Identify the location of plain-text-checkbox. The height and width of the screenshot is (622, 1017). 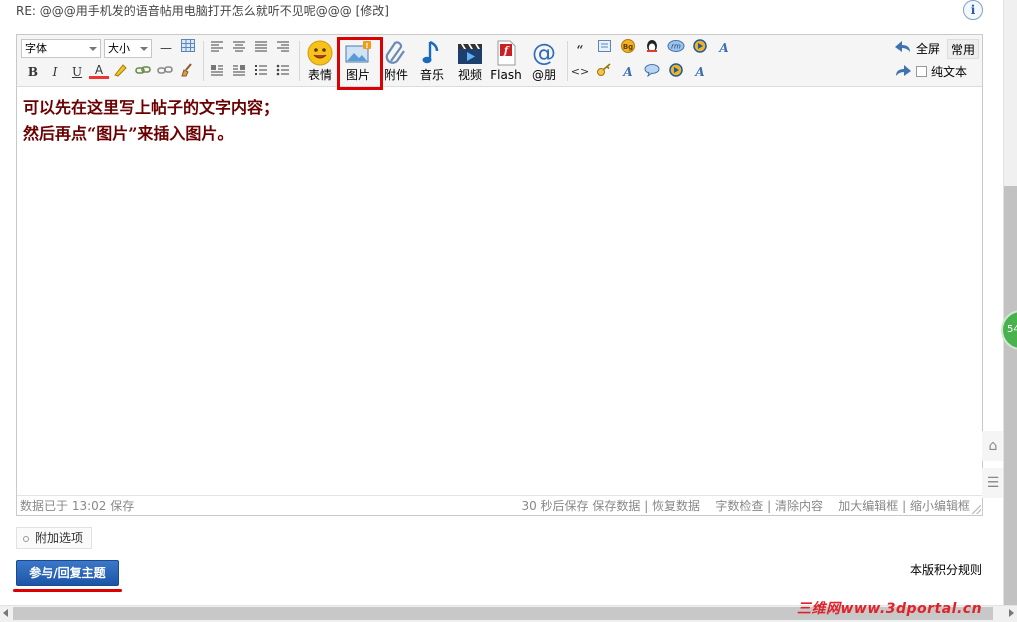
(921, 71).